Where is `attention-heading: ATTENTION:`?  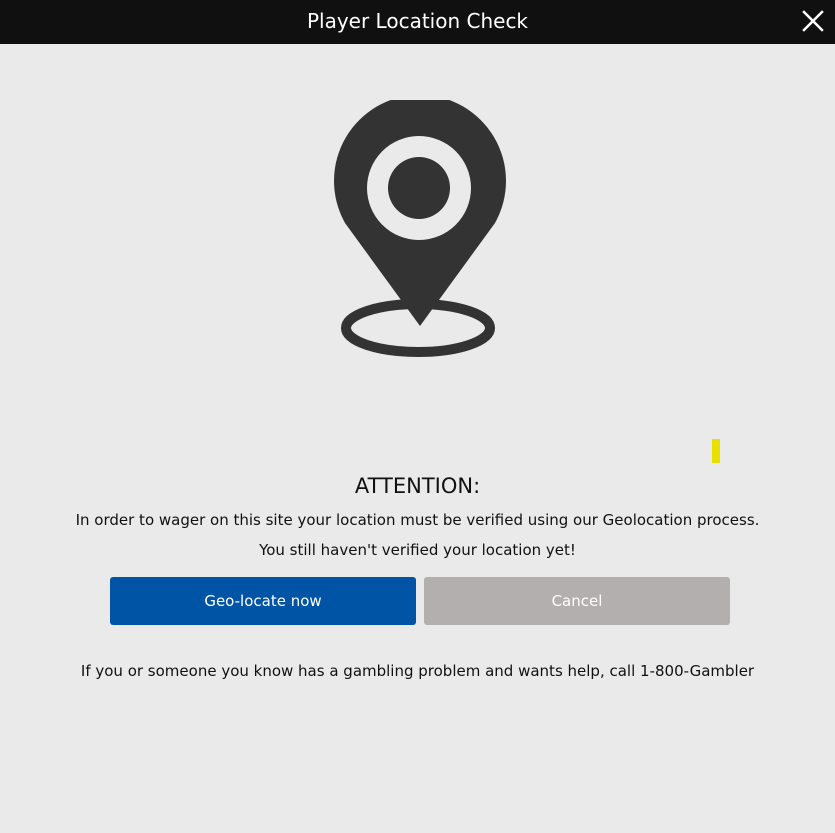 attention-heading: ATTENTION: is located at coordinates (417, 486).